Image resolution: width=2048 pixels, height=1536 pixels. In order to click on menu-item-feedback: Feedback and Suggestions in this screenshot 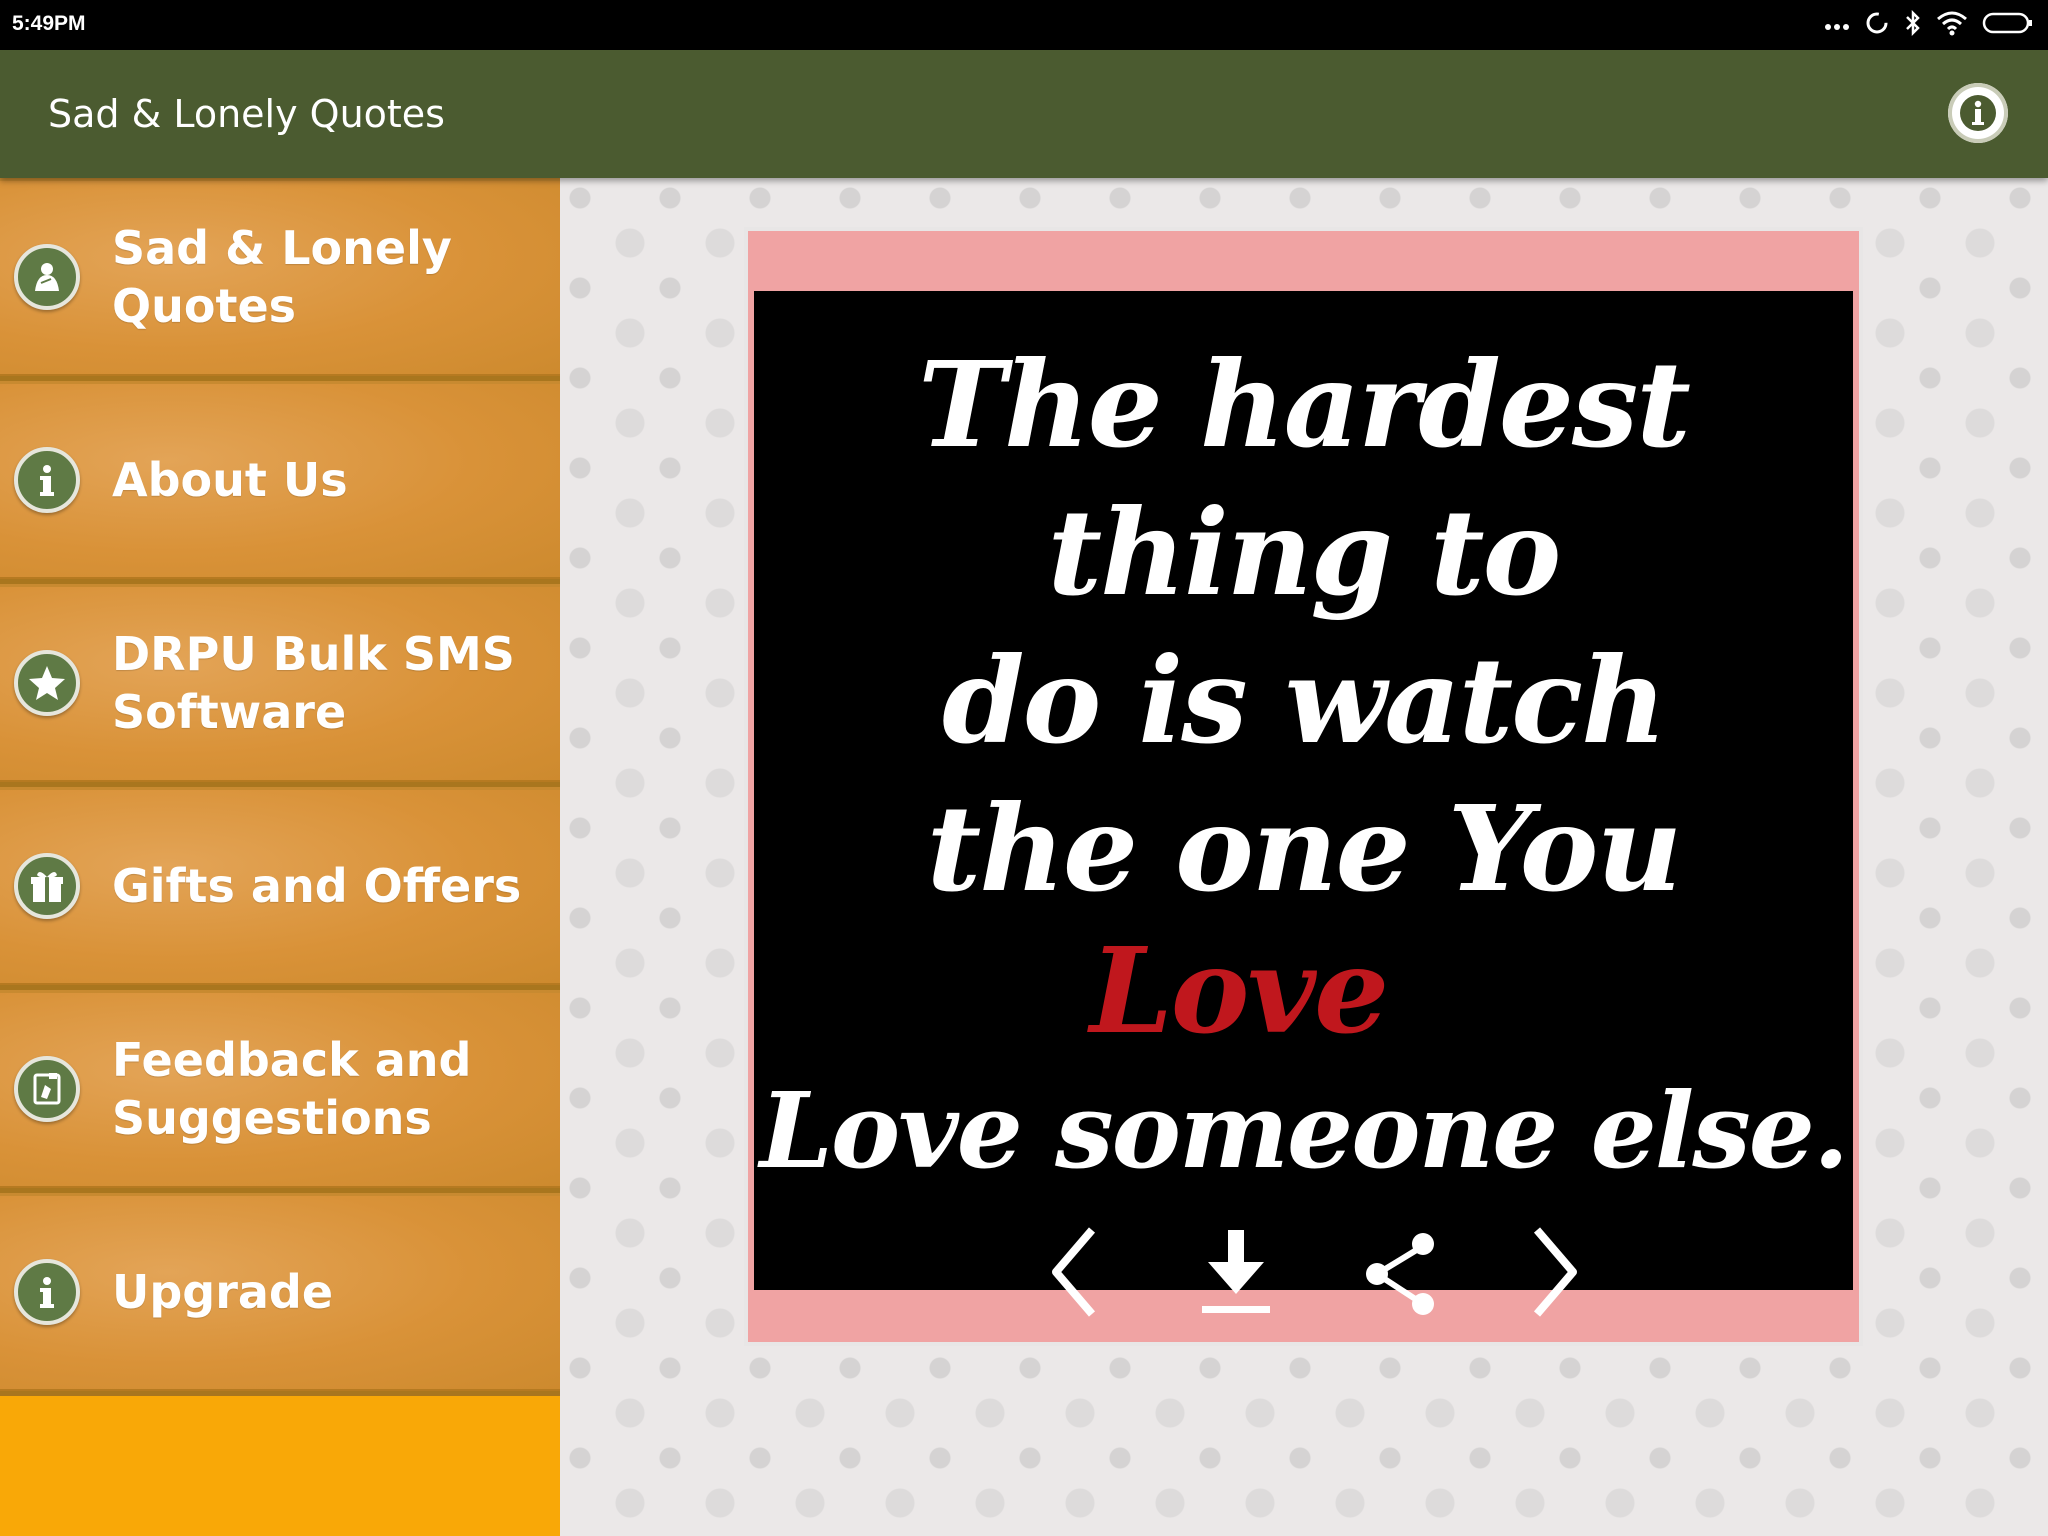, I will do `click(280, 1091)`.